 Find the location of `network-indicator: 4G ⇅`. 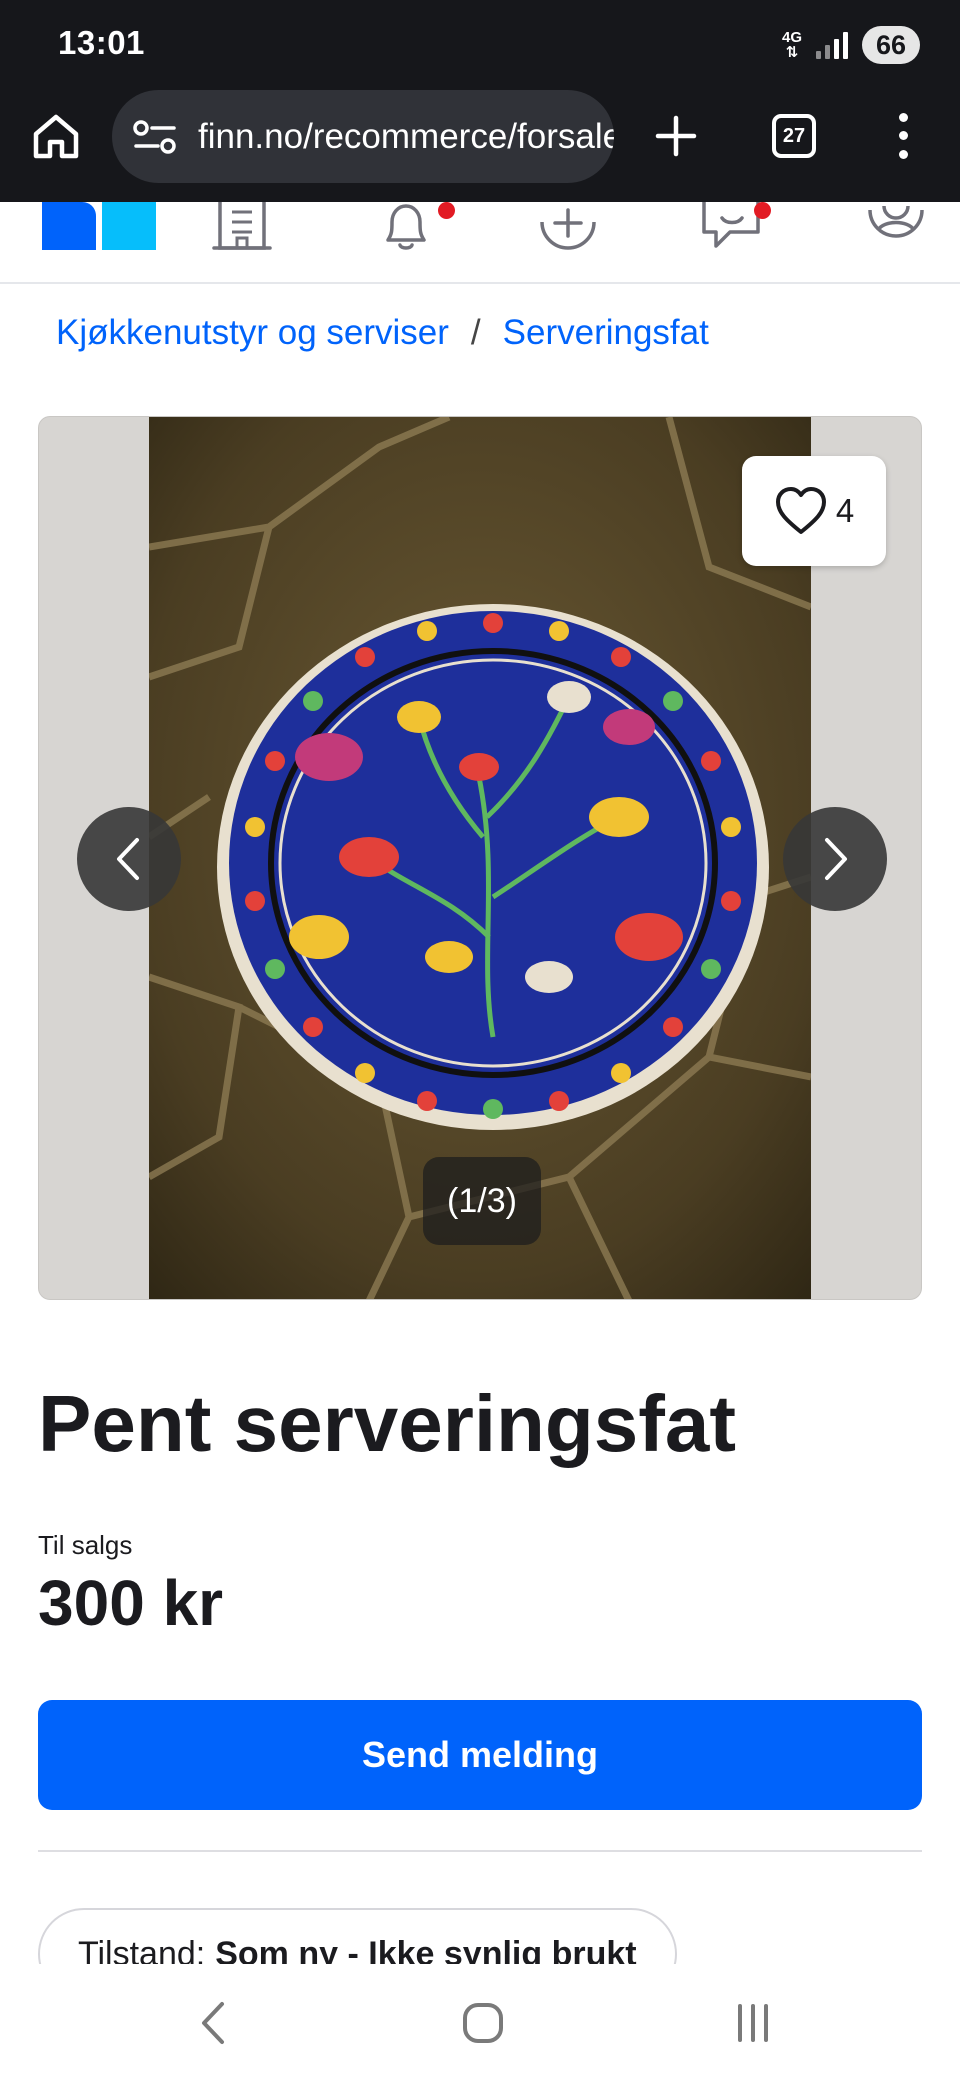

network-indicator: 4G ⇅ is located at coordinates (792, 45).